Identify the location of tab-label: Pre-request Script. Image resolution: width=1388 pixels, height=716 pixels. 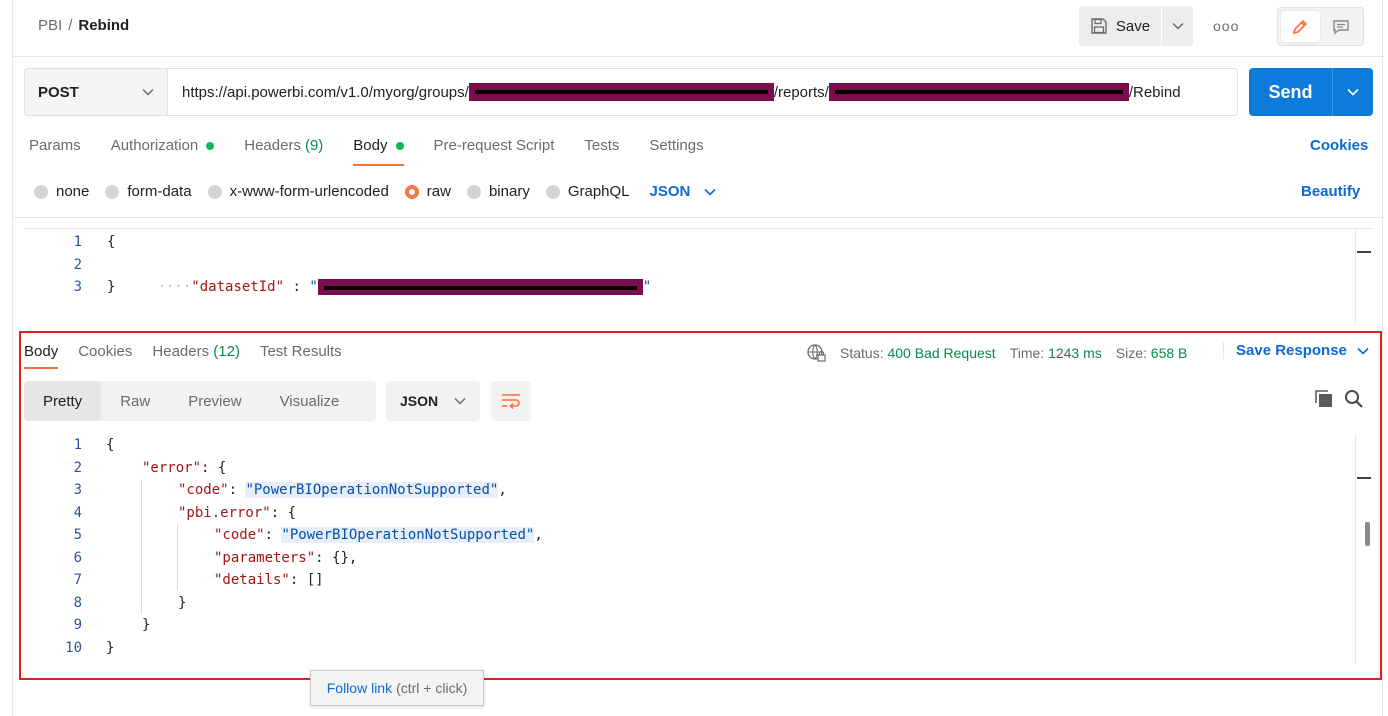
(494, 145).